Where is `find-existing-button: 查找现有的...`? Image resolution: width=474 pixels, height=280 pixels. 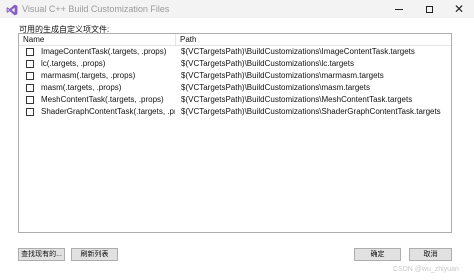
find-existing-button: 查找现有的... is located at coordinates (41, 254).